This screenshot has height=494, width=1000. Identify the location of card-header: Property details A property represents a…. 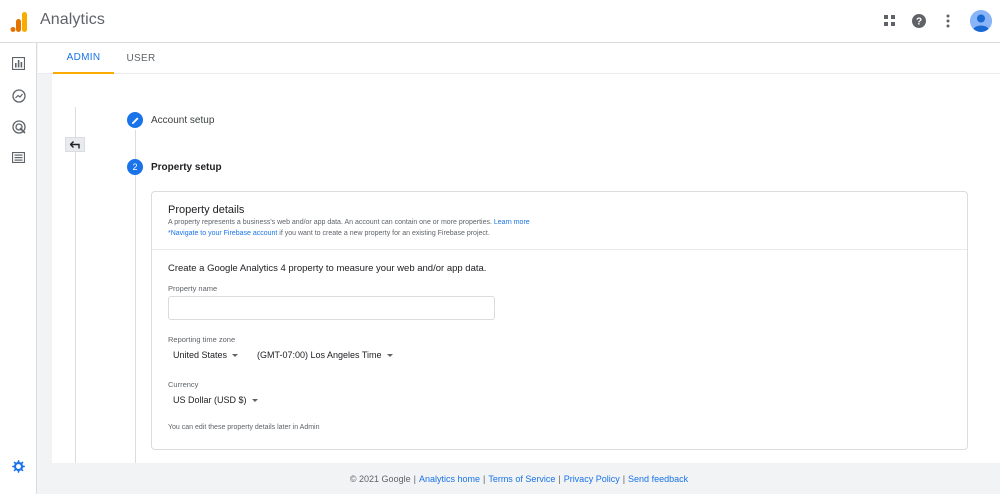
(559, 221).